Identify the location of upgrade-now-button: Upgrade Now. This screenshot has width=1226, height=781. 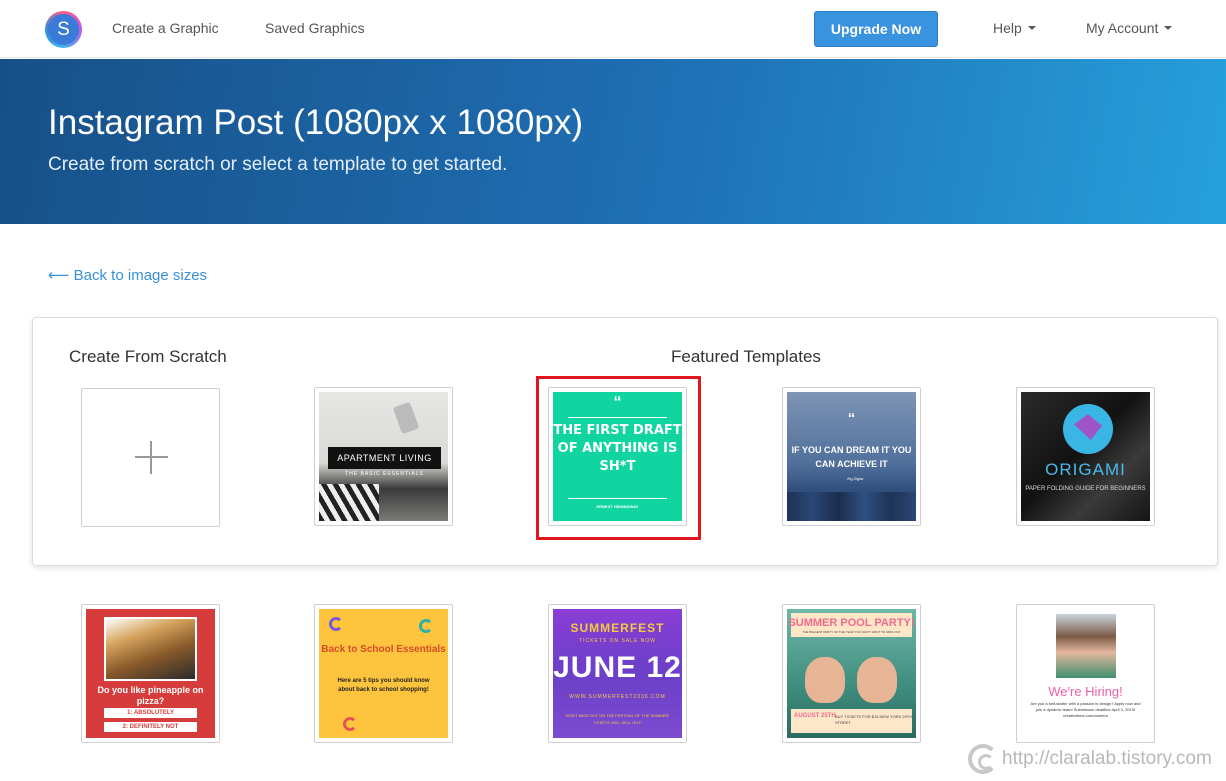
(876, 29).